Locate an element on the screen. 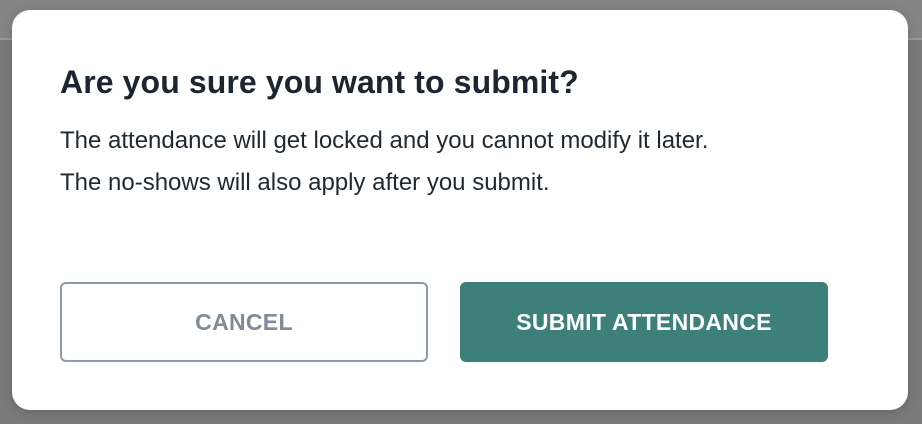 Image resolution: width=922 pixels, height=424 pixels. dialog-title: Are you sure you want to submit? is located at coordinates (319, 82).